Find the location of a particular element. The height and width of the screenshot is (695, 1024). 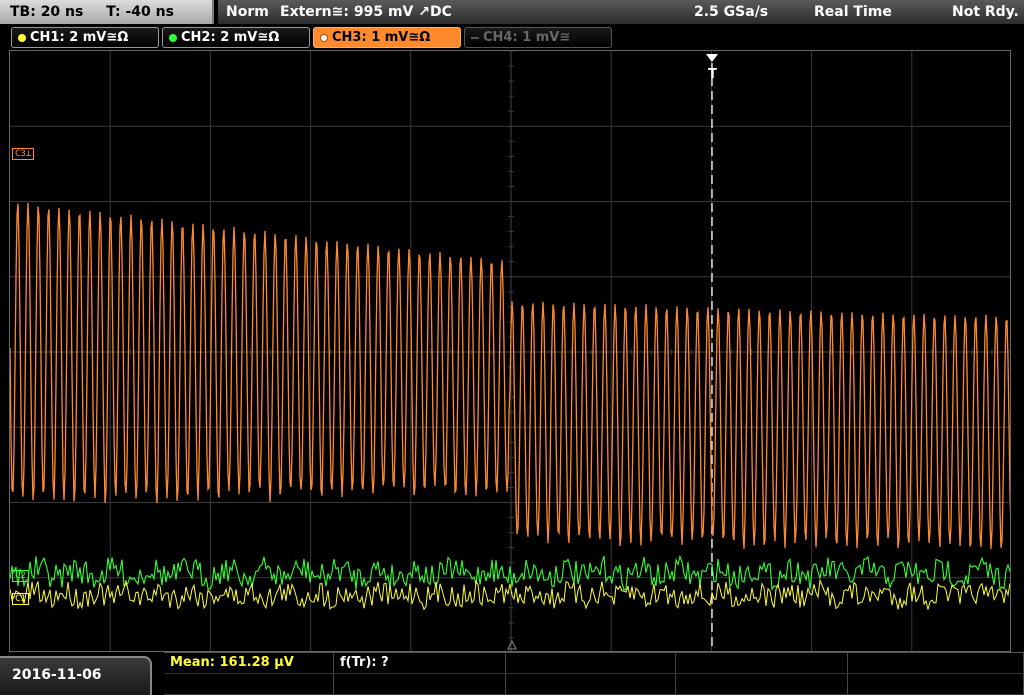

horizontal-center-icon is located at coordinates (512, 644).